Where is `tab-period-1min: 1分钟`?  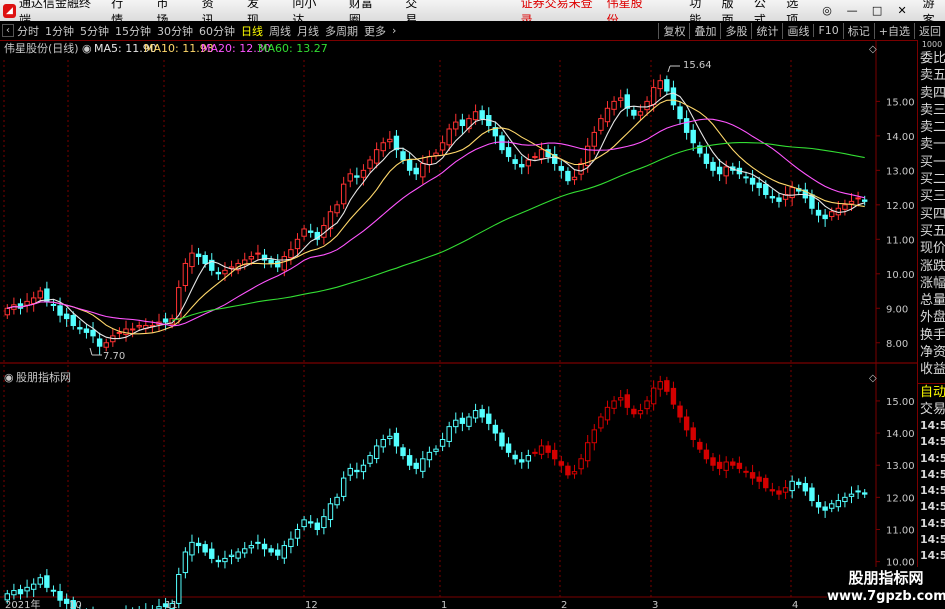
tab-period-1min: 1分钟 is located at coordinates (59, 31).